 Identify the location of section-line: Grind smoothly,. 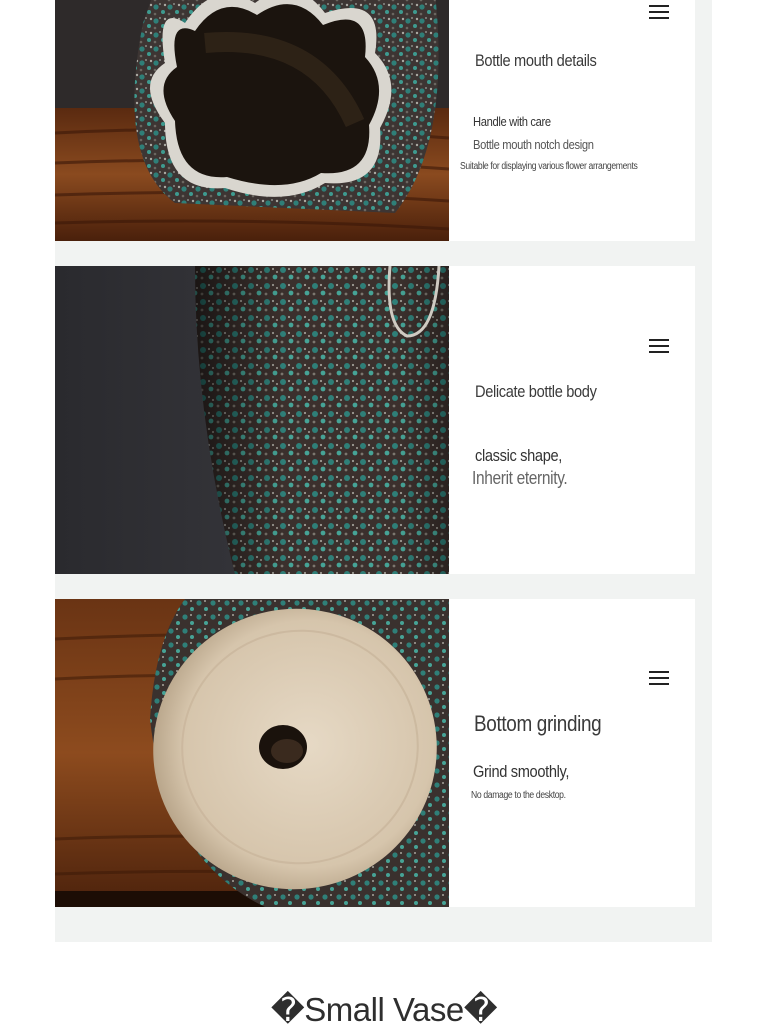
(521, 771).